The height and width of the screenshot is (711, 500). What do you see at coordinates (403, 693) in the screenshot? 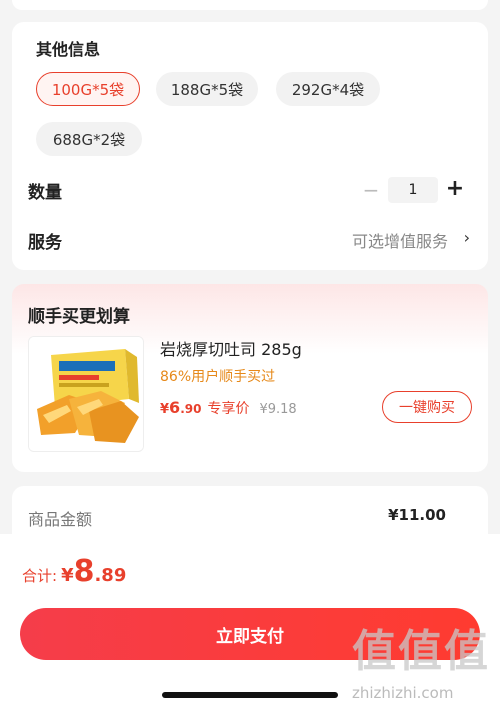
I see `watermark-url: zhizhizhi.com` at bounding box center [403, 693].